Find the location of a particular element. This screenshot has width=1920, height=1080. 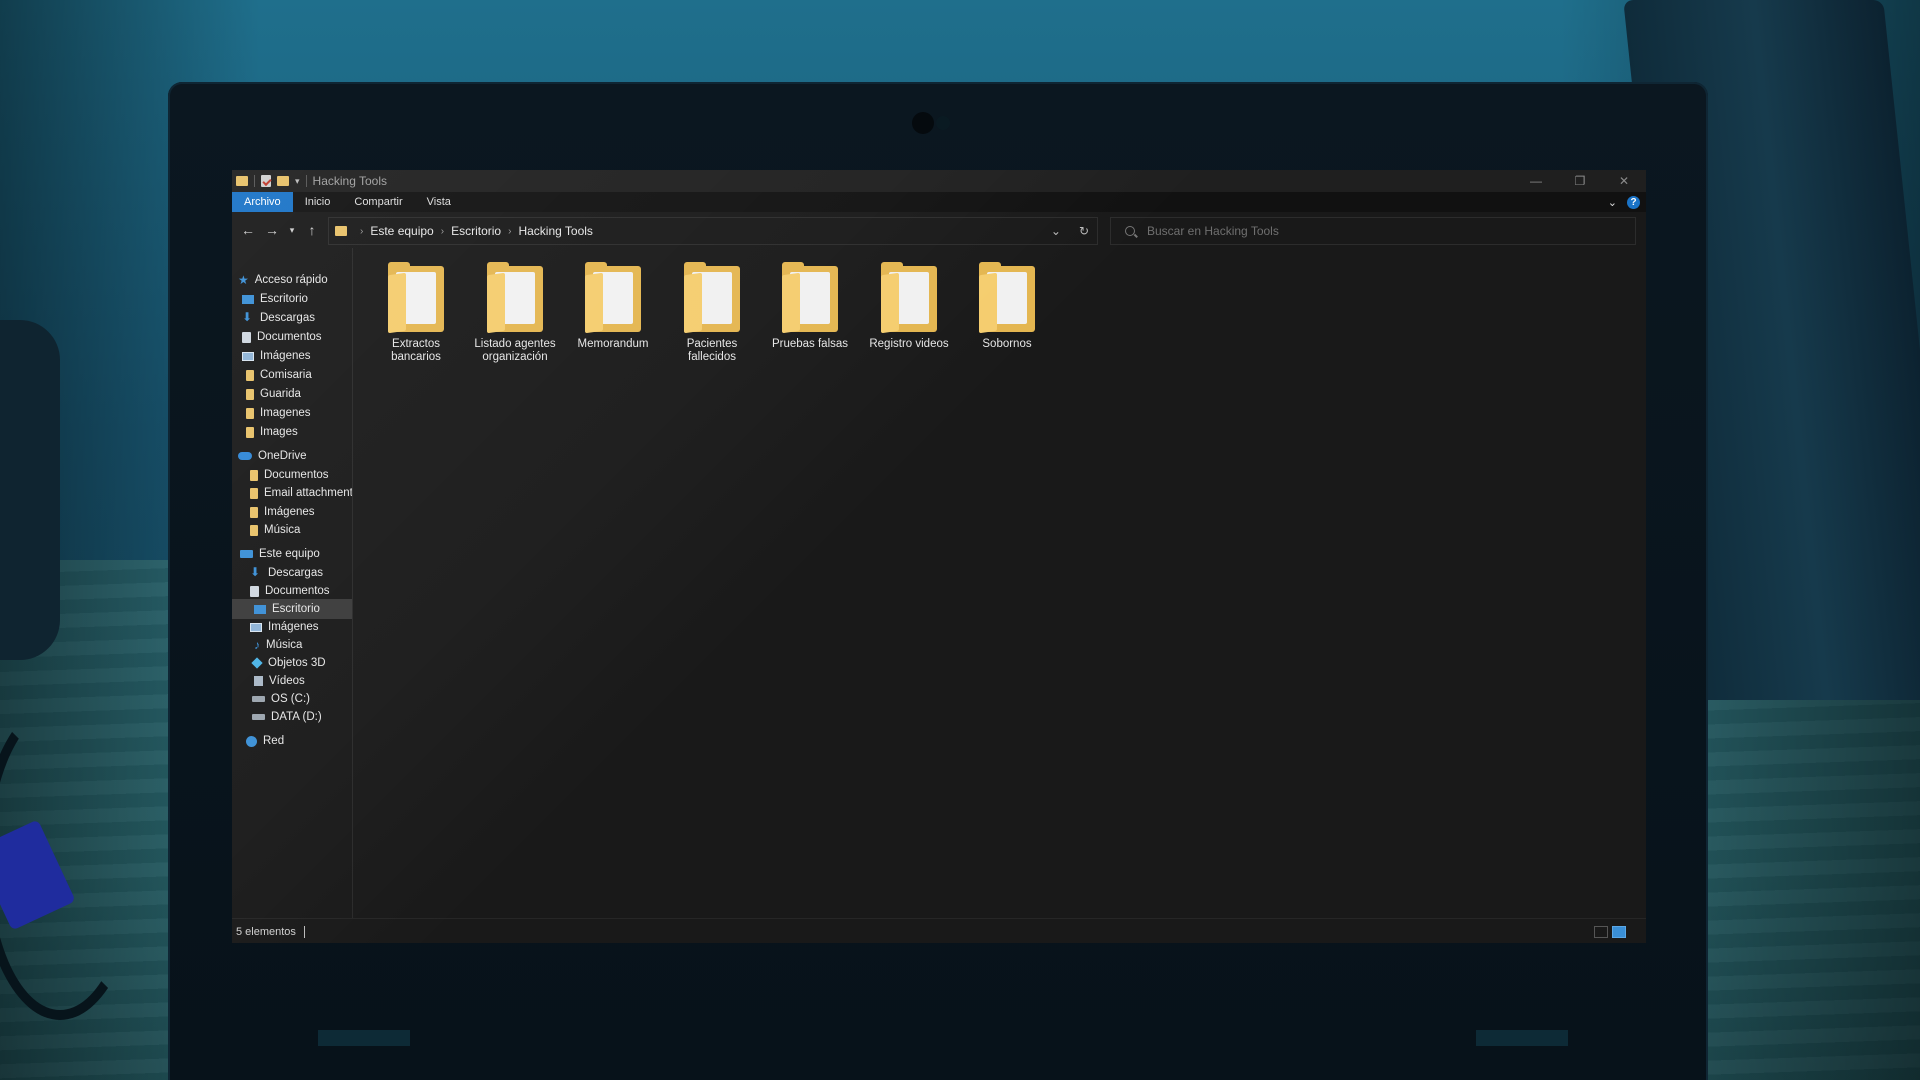

music-icon: ♪ is located at coordinates (257, 645).